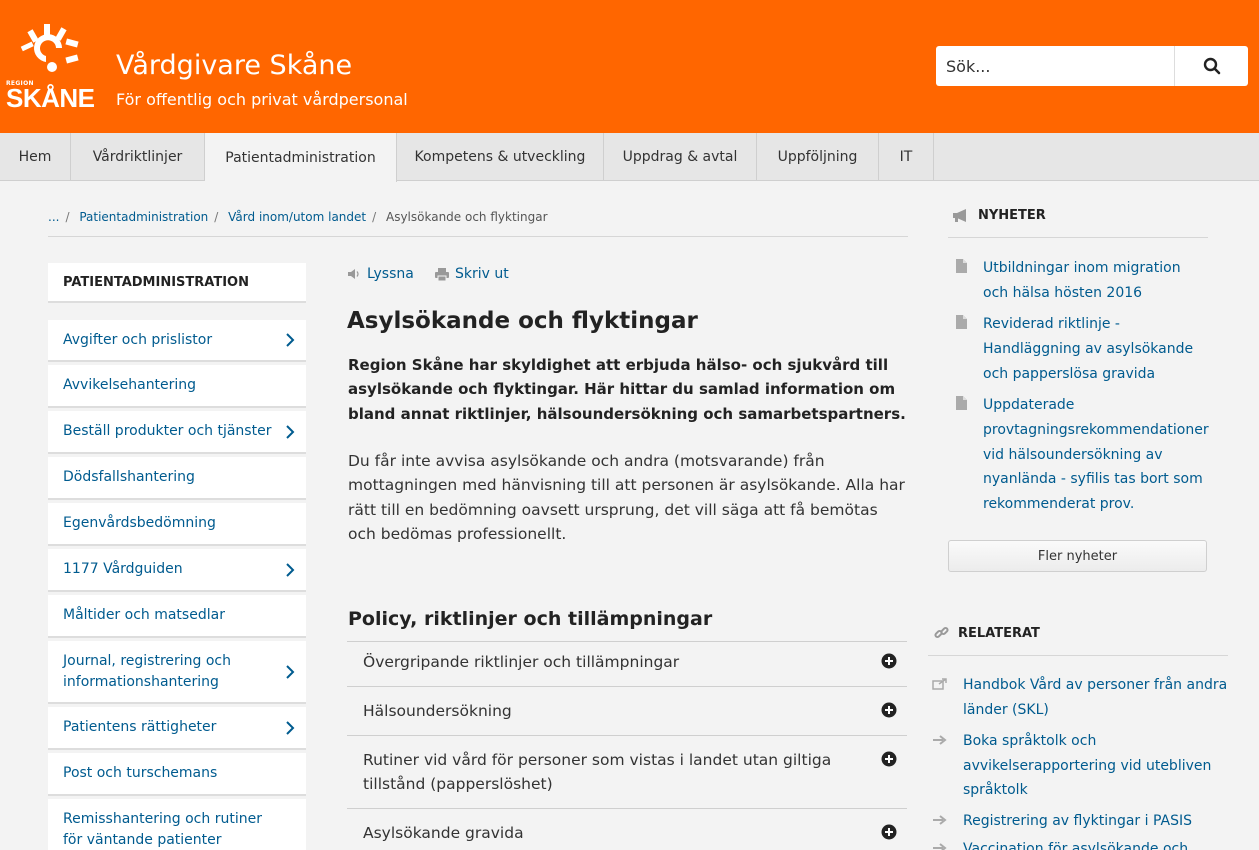 The image size is (1259, 850). What do you see at coordinates (49, 48) in the screenshot?
I see `sun-logo-icon` at bounding box center [49, 48].